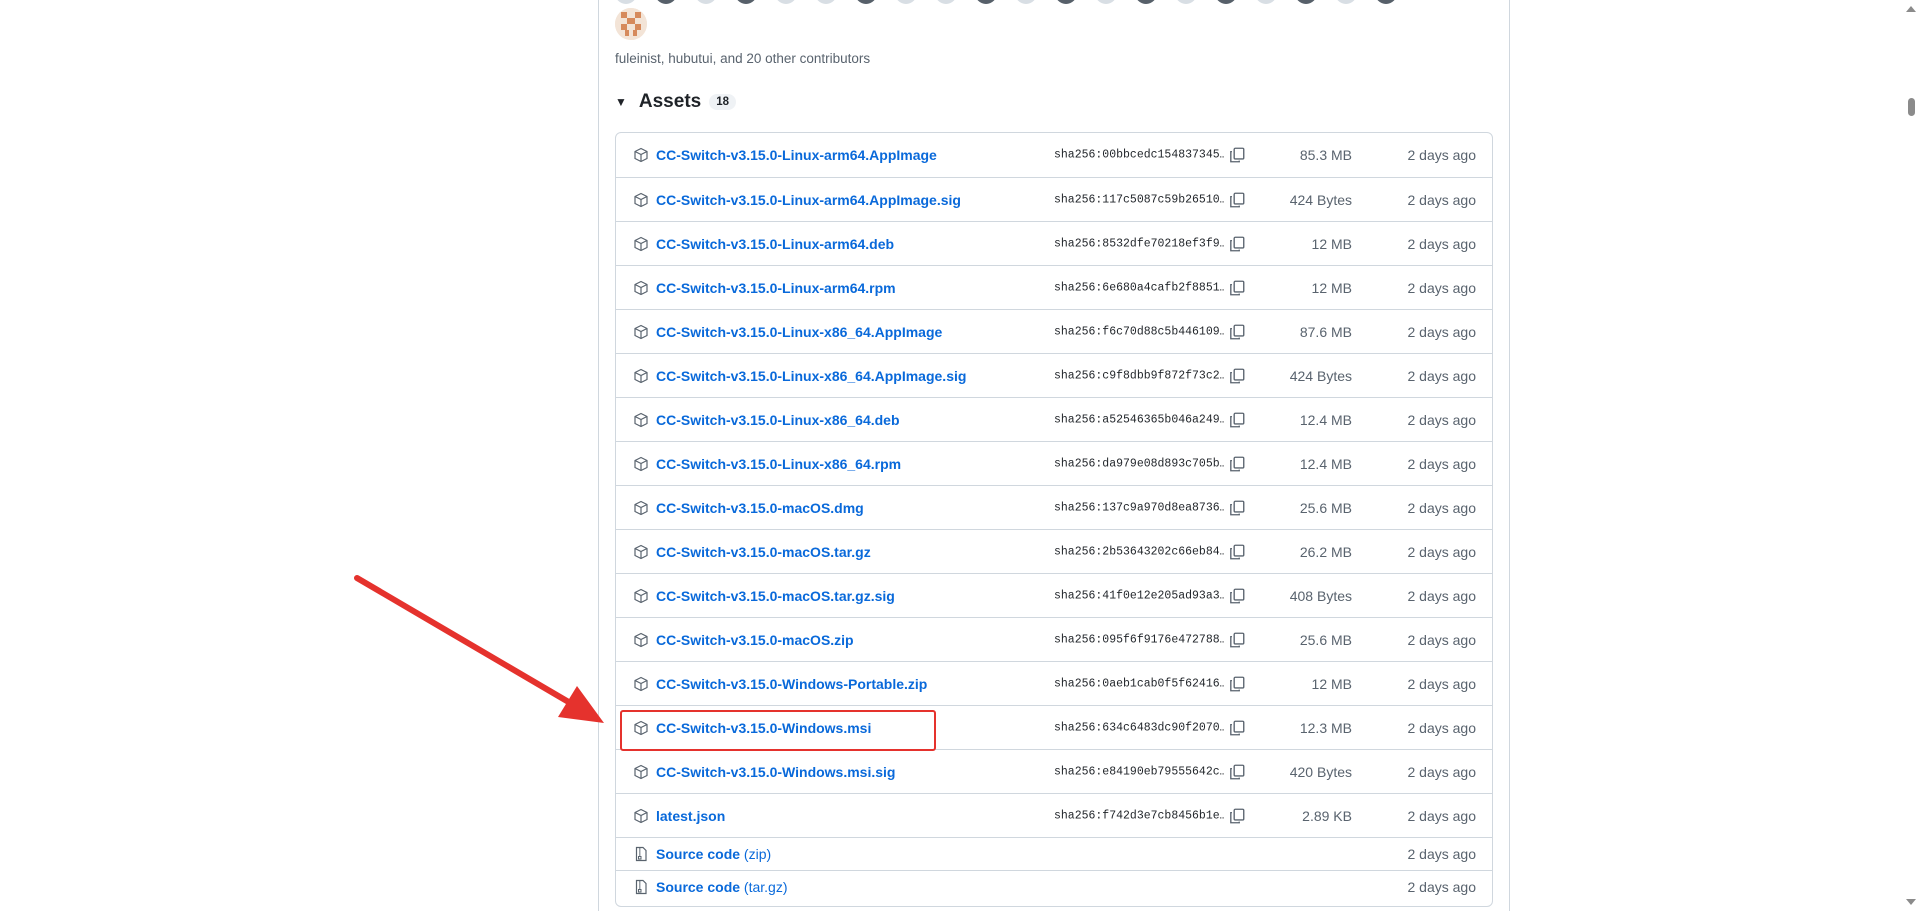 This screenshot has height=911, width=1920. Describe the element at coordinates (763, 728) in the screenshot. I see `asset-download-link: CC-Switch-v3.15.0-Windows.msi` at that location.